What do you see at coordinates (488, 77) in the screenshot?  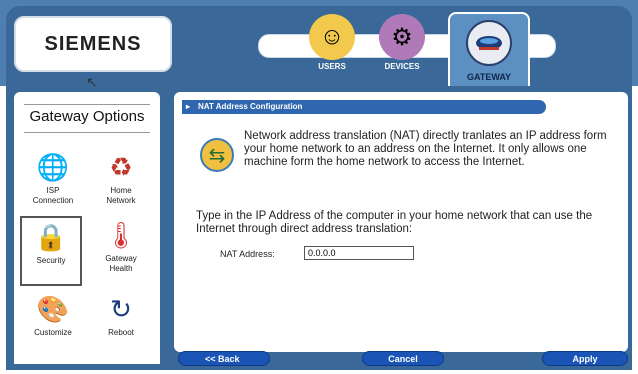 I see `tab-gateway-label: GATEWAY` at bounding box center [488, 77].